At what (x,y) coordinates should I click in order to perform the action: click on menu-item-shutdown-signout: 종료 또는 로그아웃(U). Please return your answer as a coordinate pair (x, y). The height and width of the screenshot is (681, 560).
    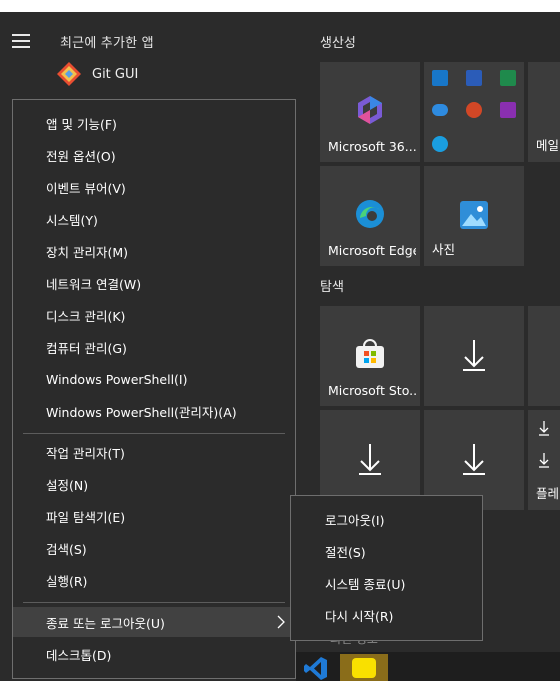
    Looking at the image, I should click on (154, 622).